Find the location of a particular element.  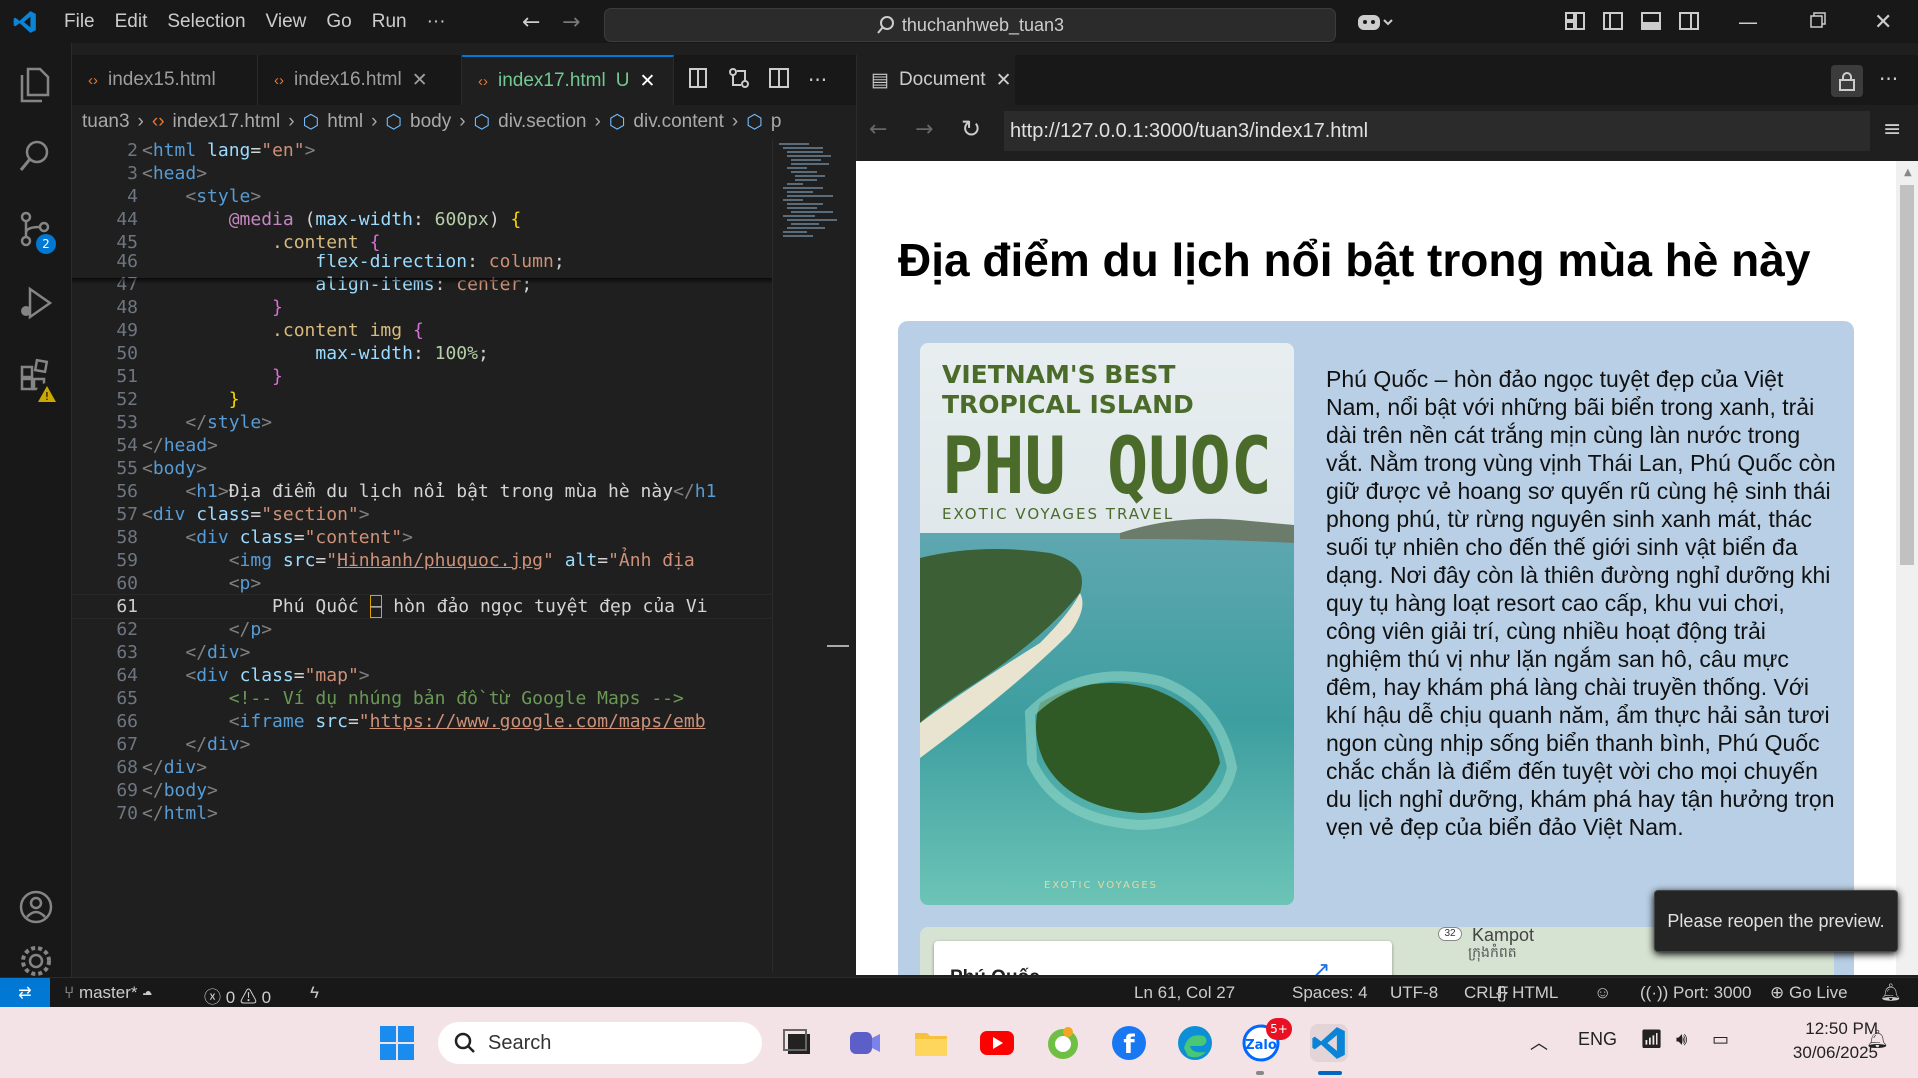

menu-icon: ≡ is located at coordinates (1892, 129).